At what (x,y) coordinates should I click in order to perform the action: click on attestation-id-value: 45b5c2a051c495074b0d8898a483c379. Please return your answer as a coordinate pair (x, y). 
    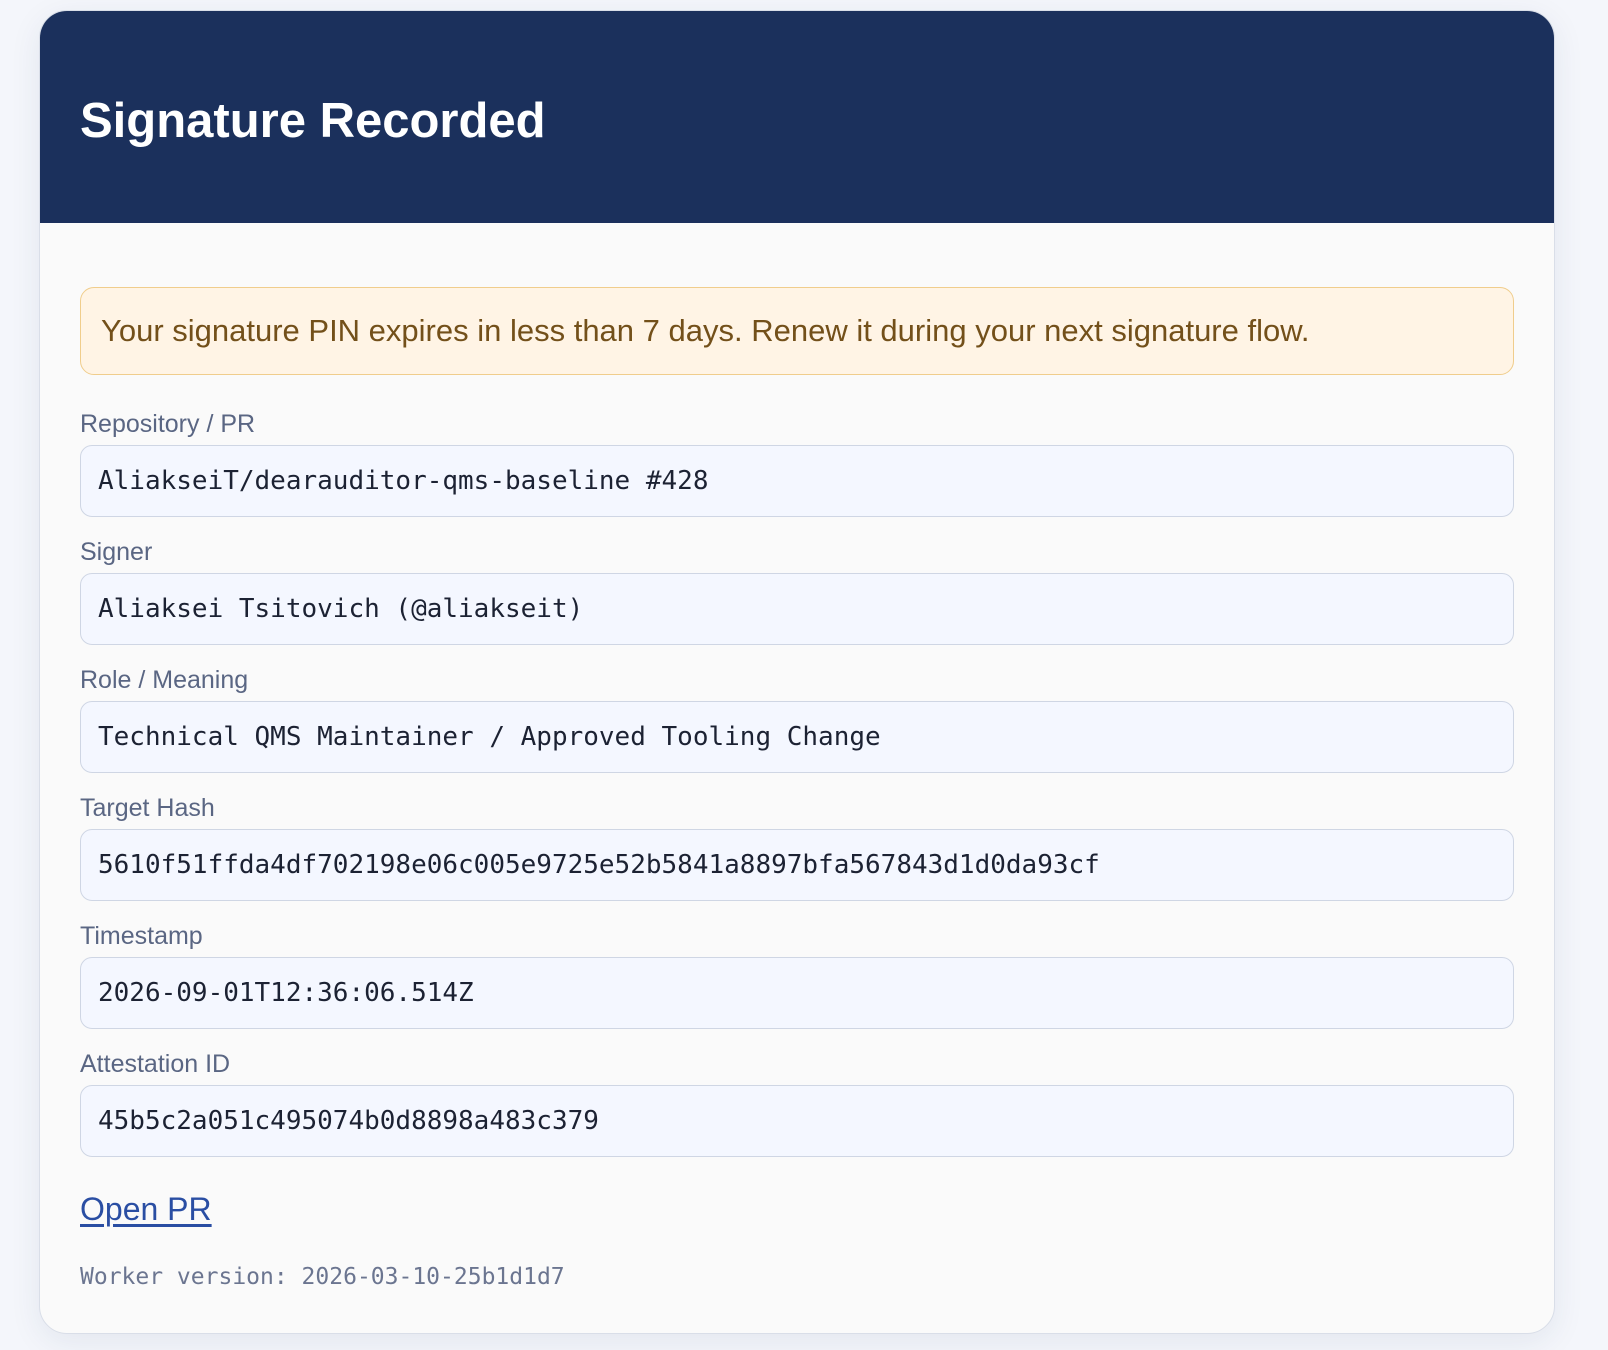
    Looking at the image, I should click on (797, 1121).